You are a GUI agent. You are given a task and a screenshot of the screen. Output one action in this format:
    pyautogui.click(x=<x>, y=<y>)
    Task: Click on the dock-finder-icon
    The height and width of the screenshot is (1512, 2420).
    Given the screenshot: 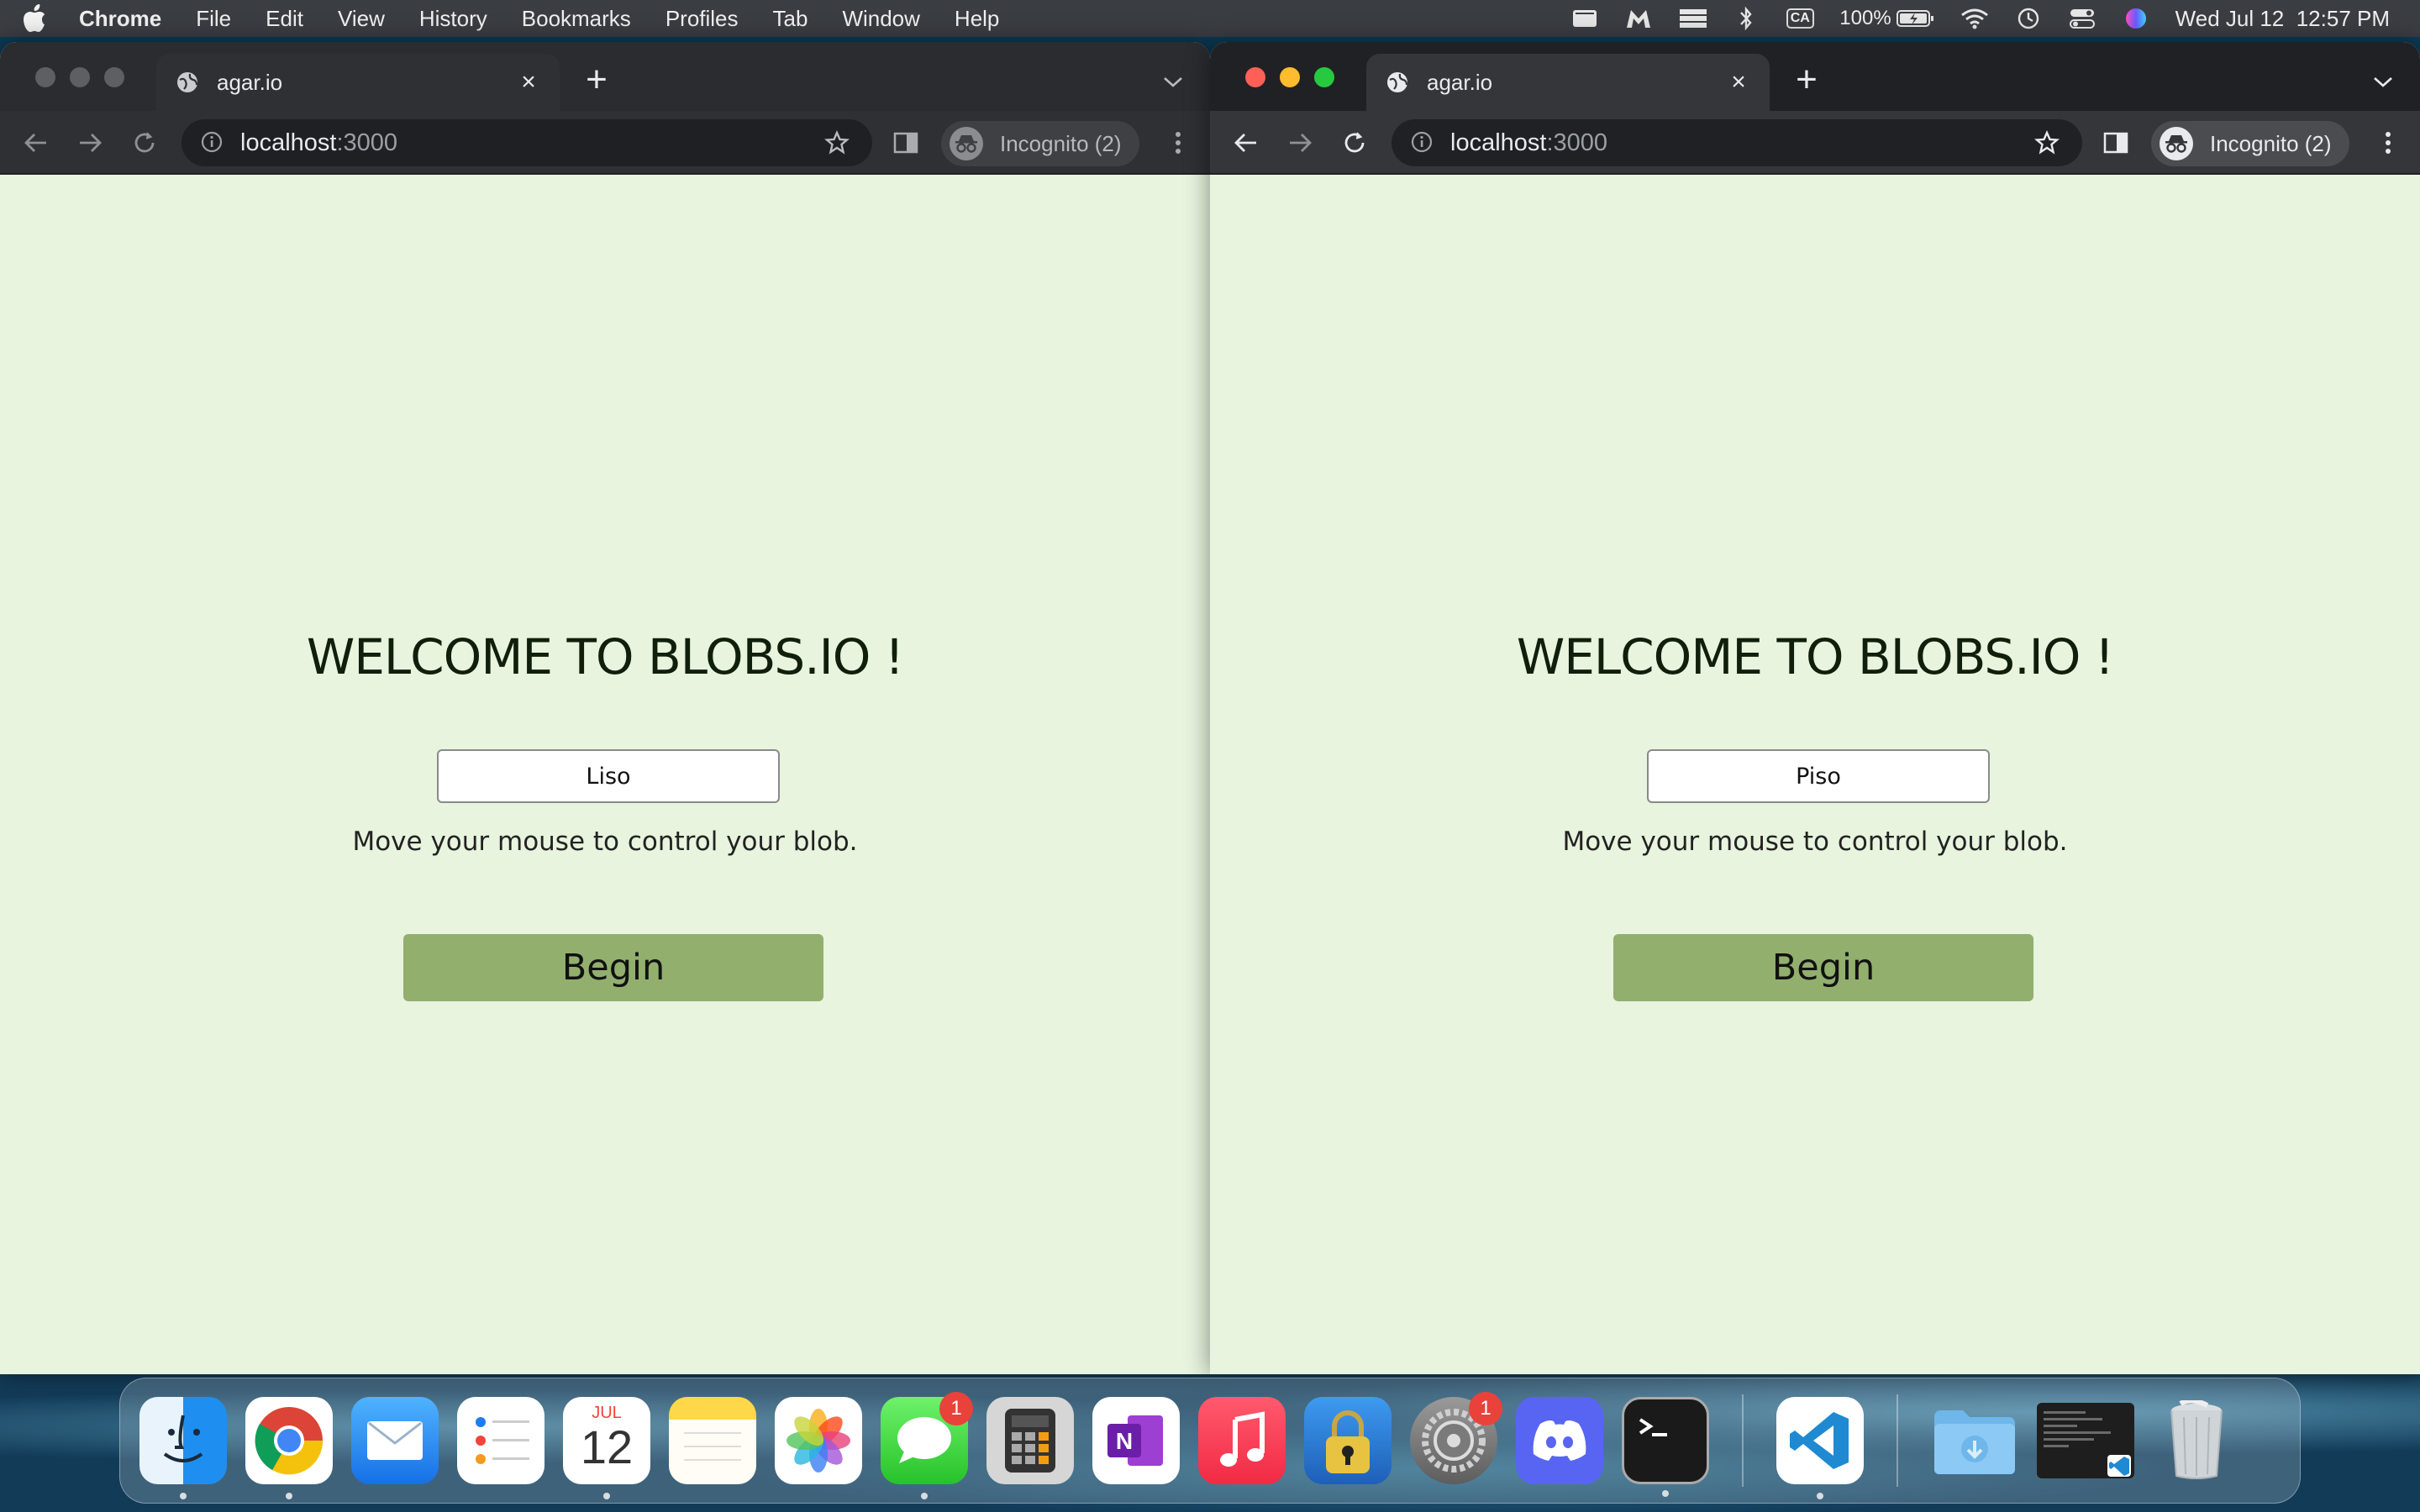 What is the action you would take?
    pyautogui.click(x=183, y=1448)
    